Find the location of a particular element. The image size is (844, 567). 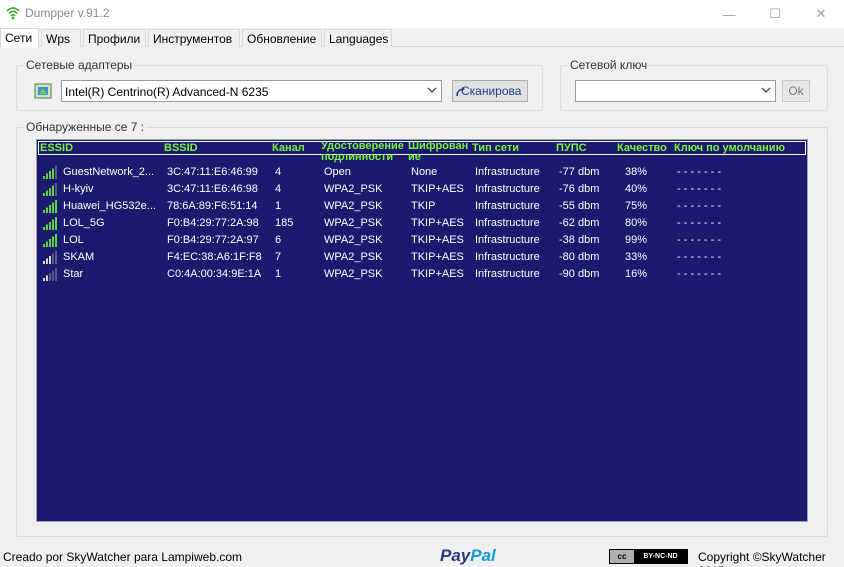

paypal-pal: Pal is located at coordinates (483, 555).